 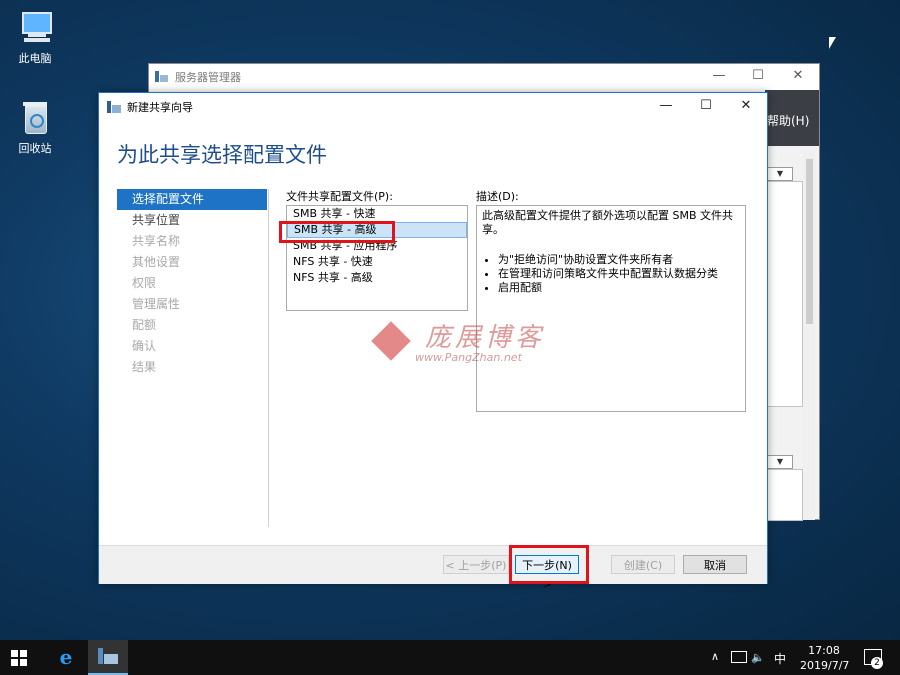 I want to click on watermark-title: 庞展博客, so click(x=485, y=338).